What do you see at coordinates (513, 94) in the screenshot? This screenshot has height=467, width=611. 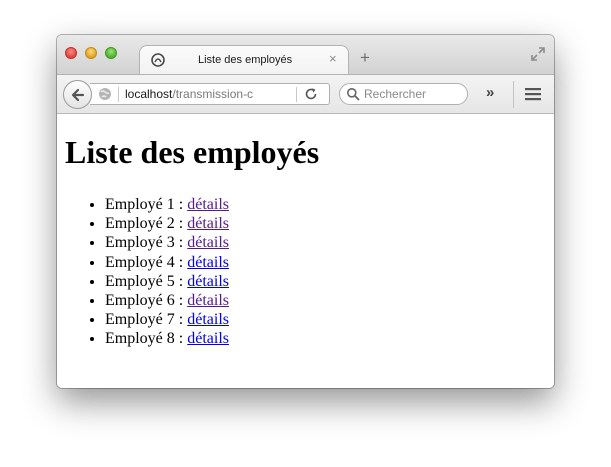 I see `toolbar-divider` at bounding box center [513, 94].